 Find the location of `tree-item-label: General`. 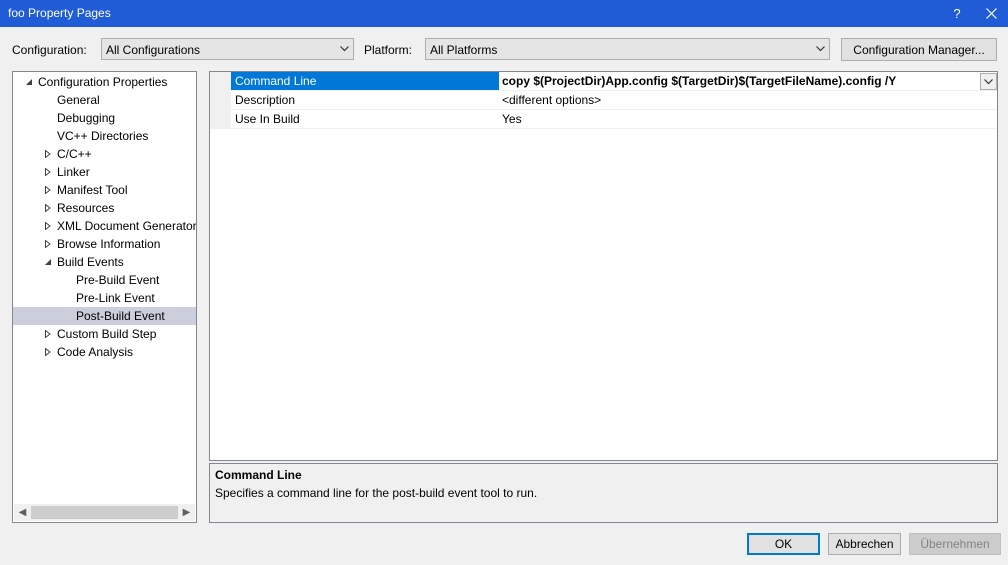

tree-item-label: General is located at coordinates (78, 100).